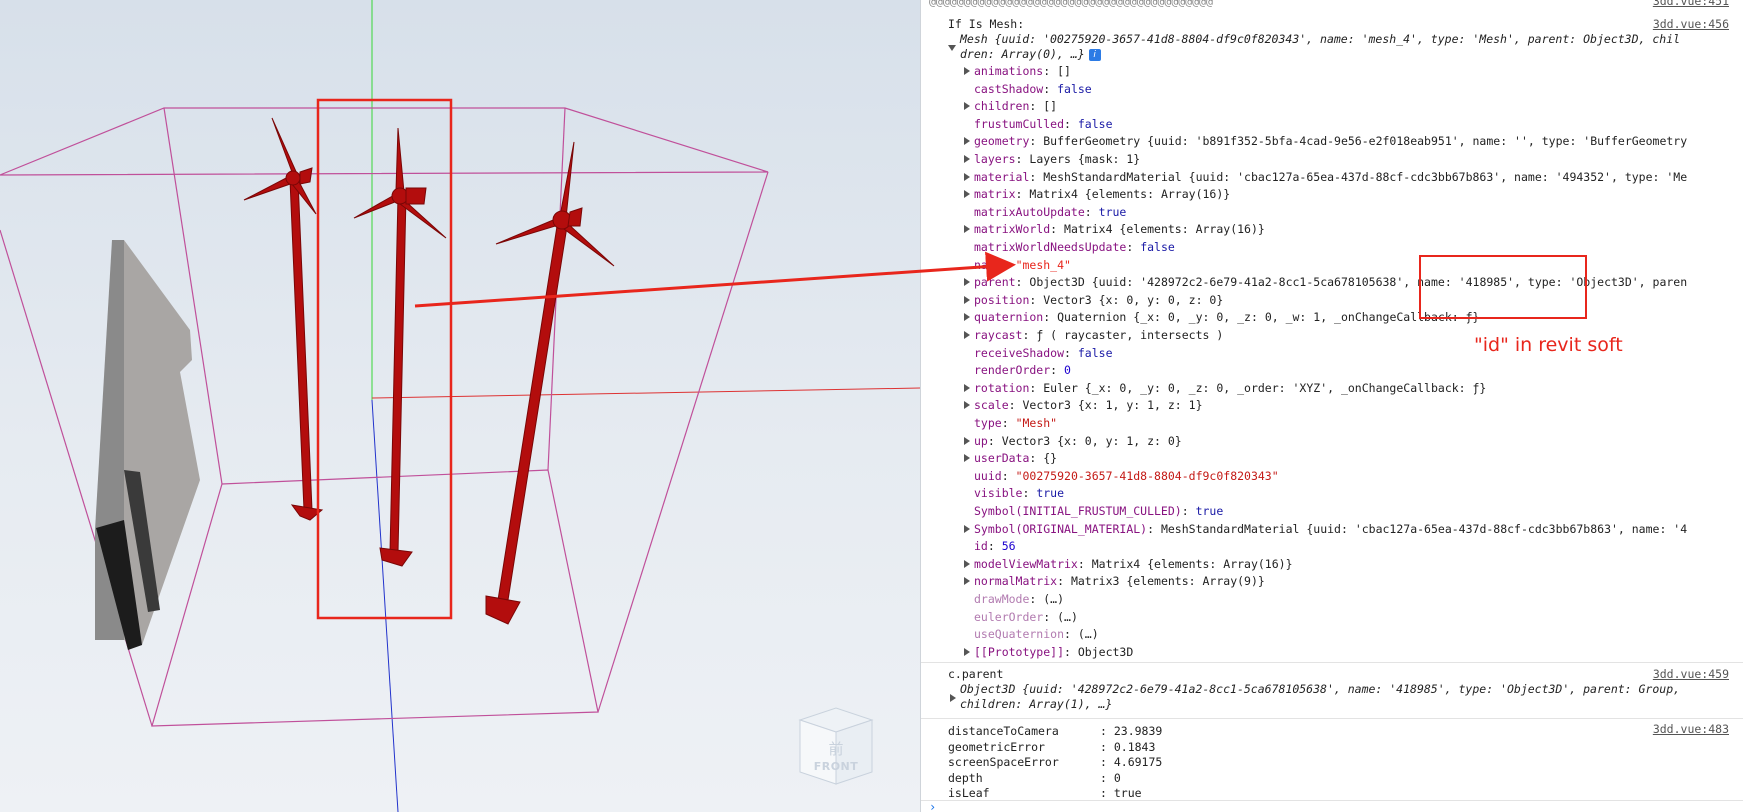 The image size is (1743, 812). What do you see at coordinates (1019, 352) in the screenshot?
I see `property-key: receiveShadow` at bounding box center [1019, 352].